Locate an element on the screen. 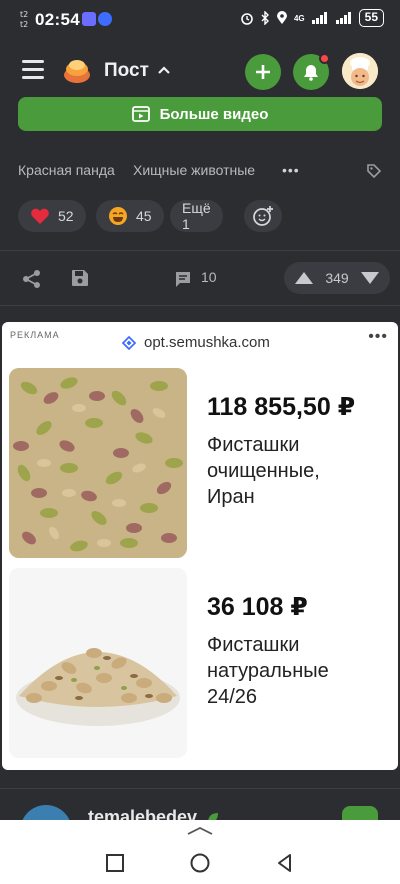 This screenshot has width=400, height=884. bell-icon is located at coordinates (311, 73).